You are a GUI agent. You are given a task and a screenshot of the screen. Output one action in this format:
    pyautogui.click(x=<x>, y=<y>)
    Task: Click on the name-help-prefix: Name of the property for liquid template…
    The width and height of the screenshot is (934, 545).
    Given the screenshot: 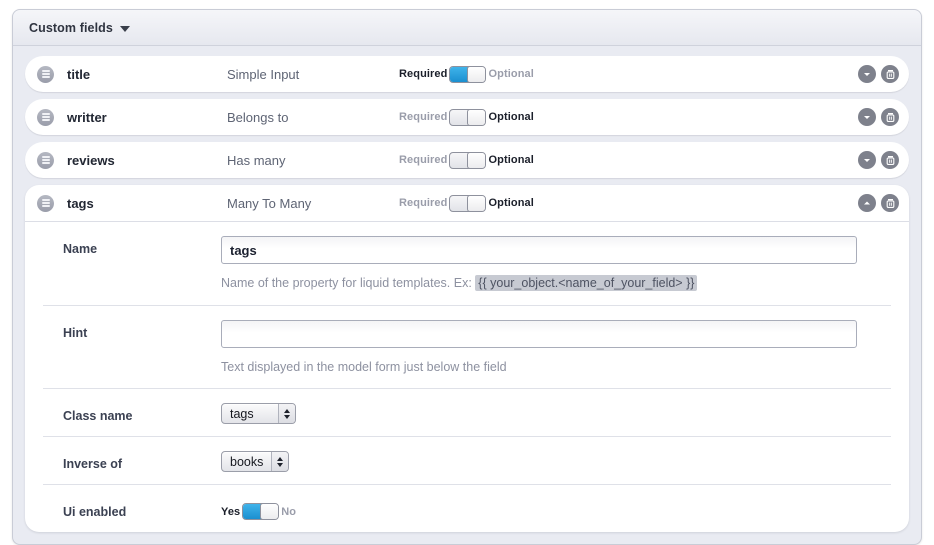 What is the action you would take?
    pyautogui.click(x=346, y=283)
    